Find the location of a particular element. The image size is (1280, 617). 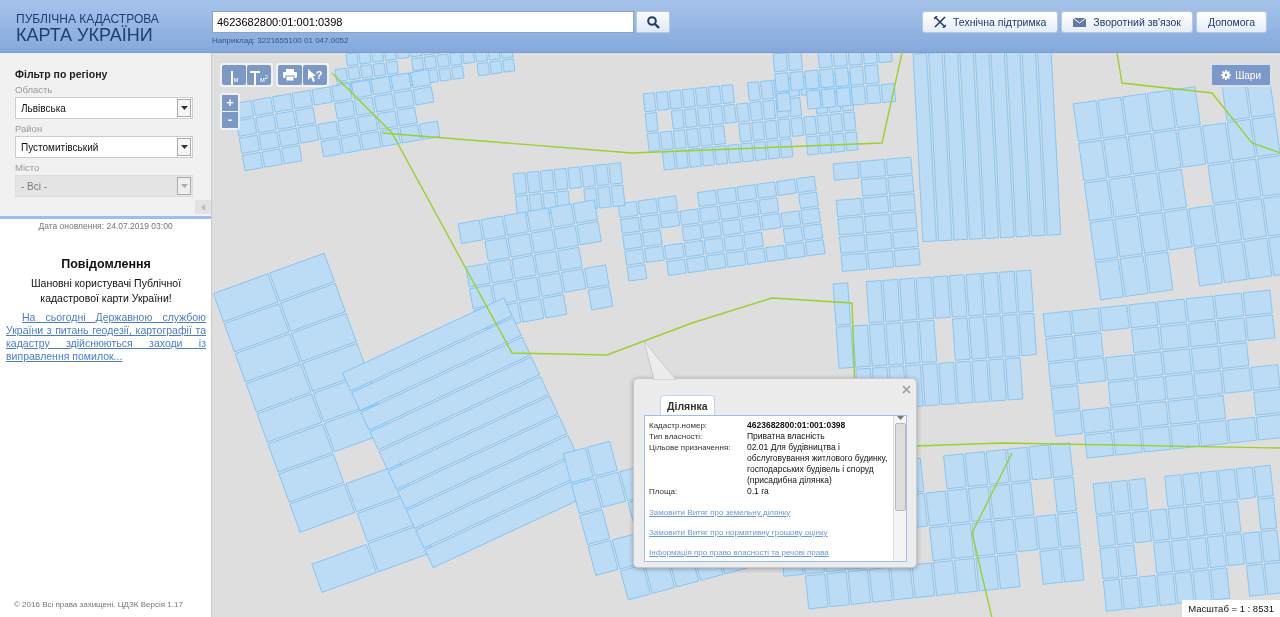

field-label: Площа: is located at coordinates (664, 491).